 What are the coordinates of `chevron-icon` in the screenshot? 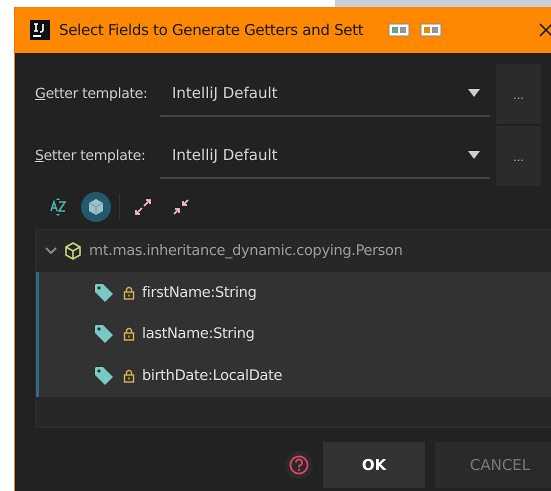 It's located at (51, 251).